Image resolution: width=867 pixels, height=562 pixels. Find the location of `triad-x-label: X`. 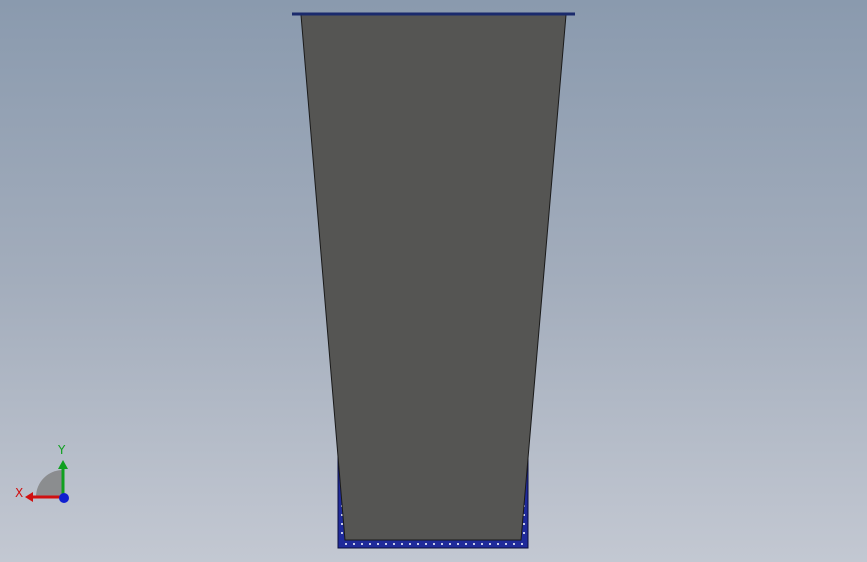

triad-x-label: X is located at coordinates (19, 493).